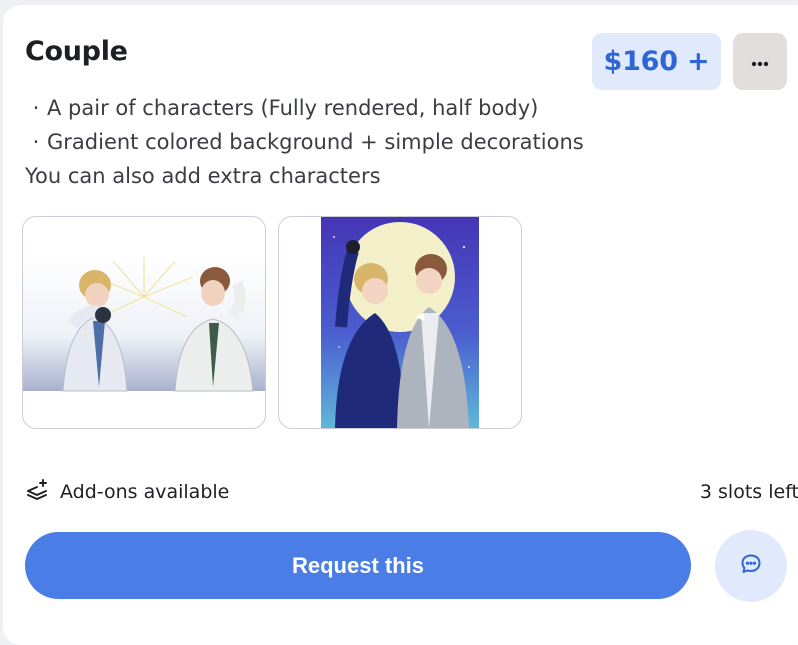  What do you see at coordinates (76, 51) in the screenshot?
I see `card-title: Couple` at bounding box center [76, 51].